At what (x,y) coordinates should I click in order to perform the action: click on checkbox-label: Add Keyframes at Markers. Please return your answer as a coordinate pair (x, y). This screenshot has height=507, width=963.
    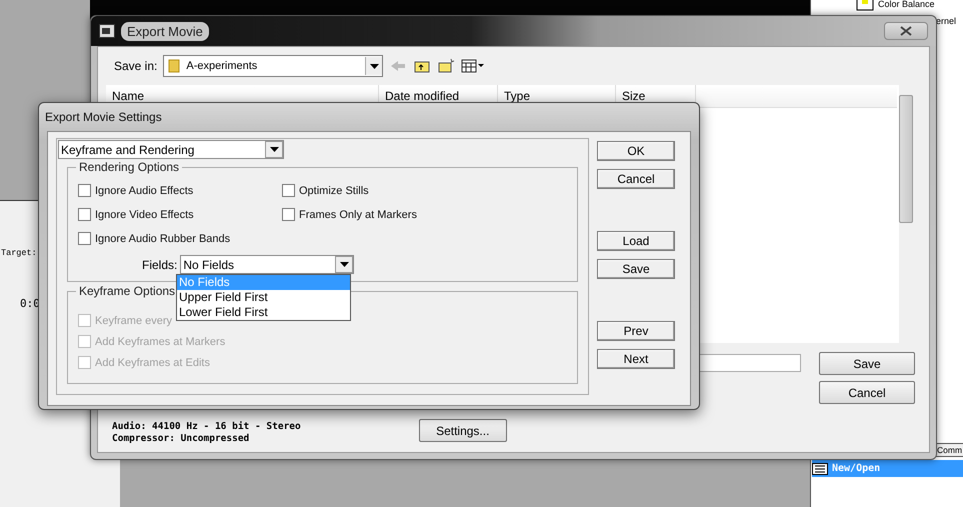
    Looking at the image, I should click on (160, 342).